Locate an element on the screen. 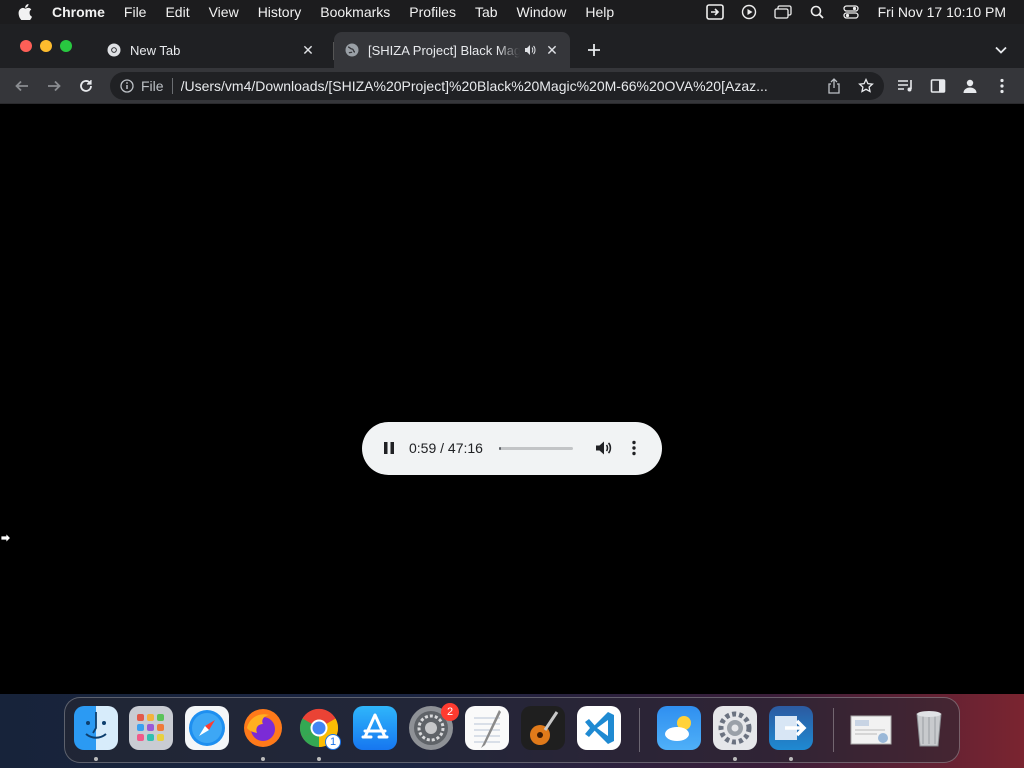 Image resolution: width=1024 pixels, height=768 pixels. menu-tab: Tab is located at coordinates (486, 12).